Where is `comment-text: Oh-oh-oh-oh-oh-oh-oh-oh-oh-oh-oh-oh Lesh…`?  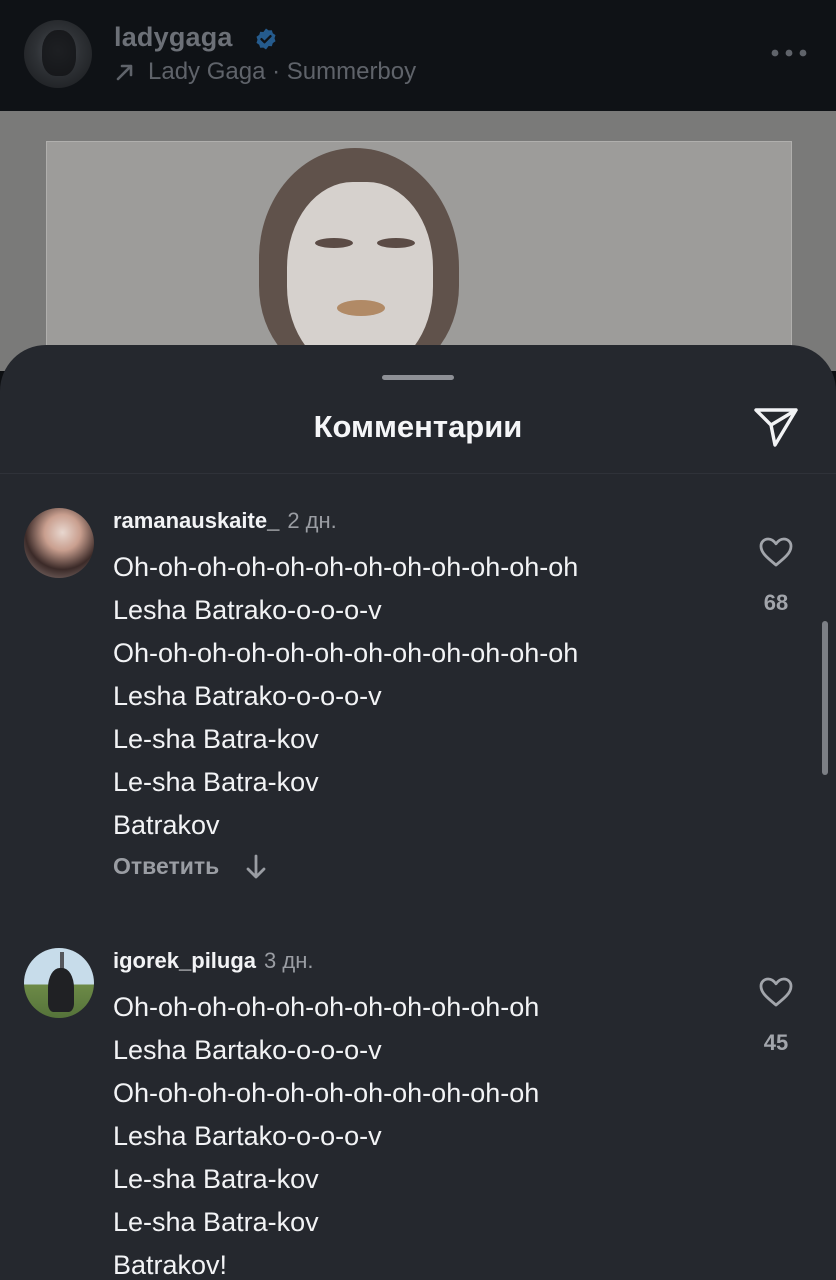 comment-text: Oh-oh-oh-oh-oh-oh-oh-oh-oh-oh-oh-oh Lesh… is located at coordinates (345, 696).